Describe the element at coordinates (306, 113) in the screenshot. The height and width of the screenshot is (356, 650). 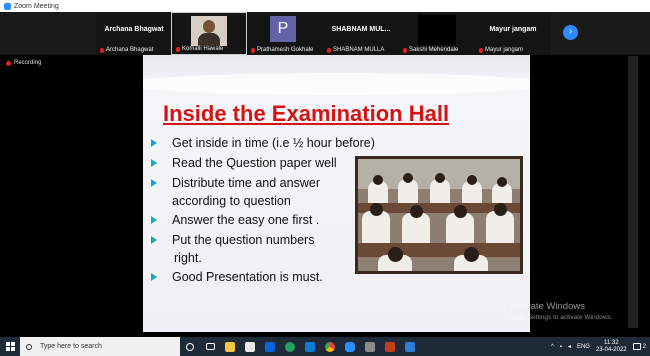
I see `slide-title: Inside the Examination Hall` at that location.